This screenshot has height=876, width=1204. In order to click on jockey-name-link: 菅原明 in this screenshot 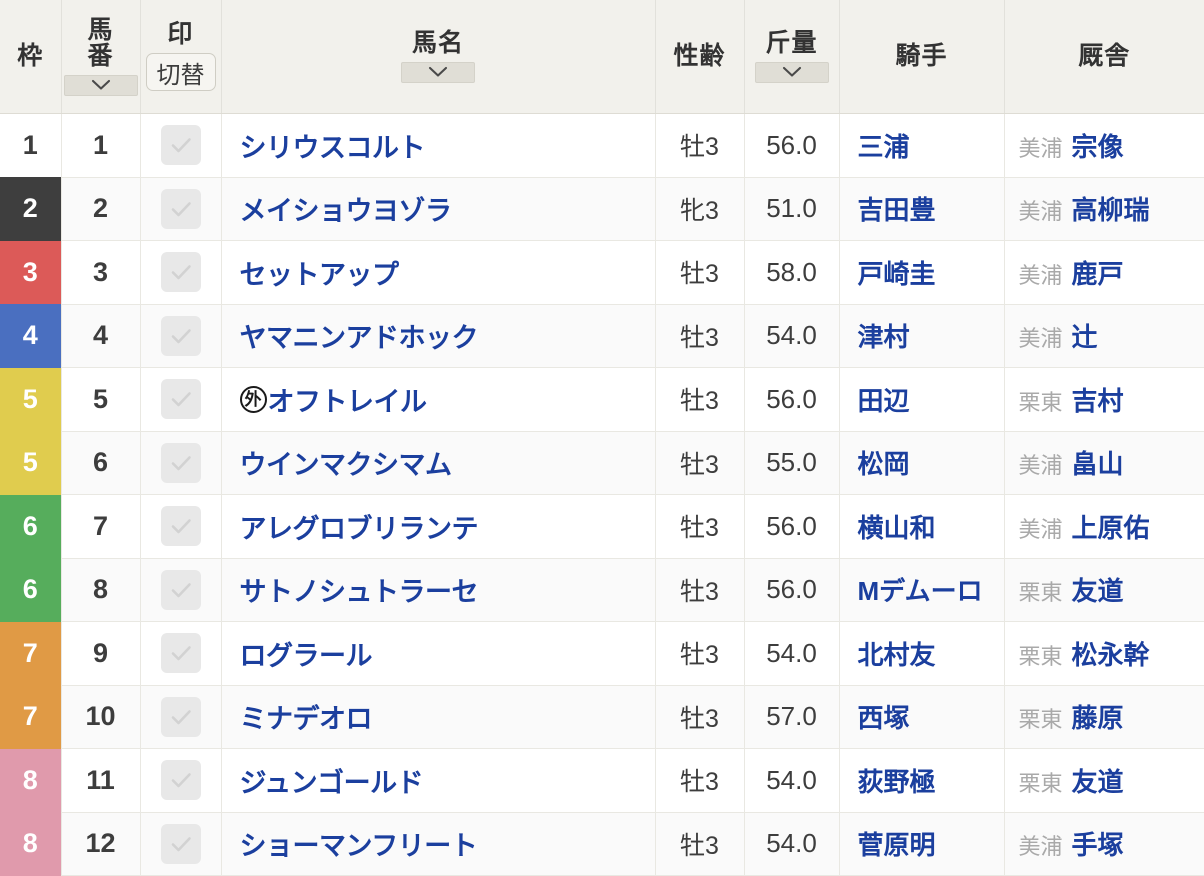, I will do `click(897, 845)`.